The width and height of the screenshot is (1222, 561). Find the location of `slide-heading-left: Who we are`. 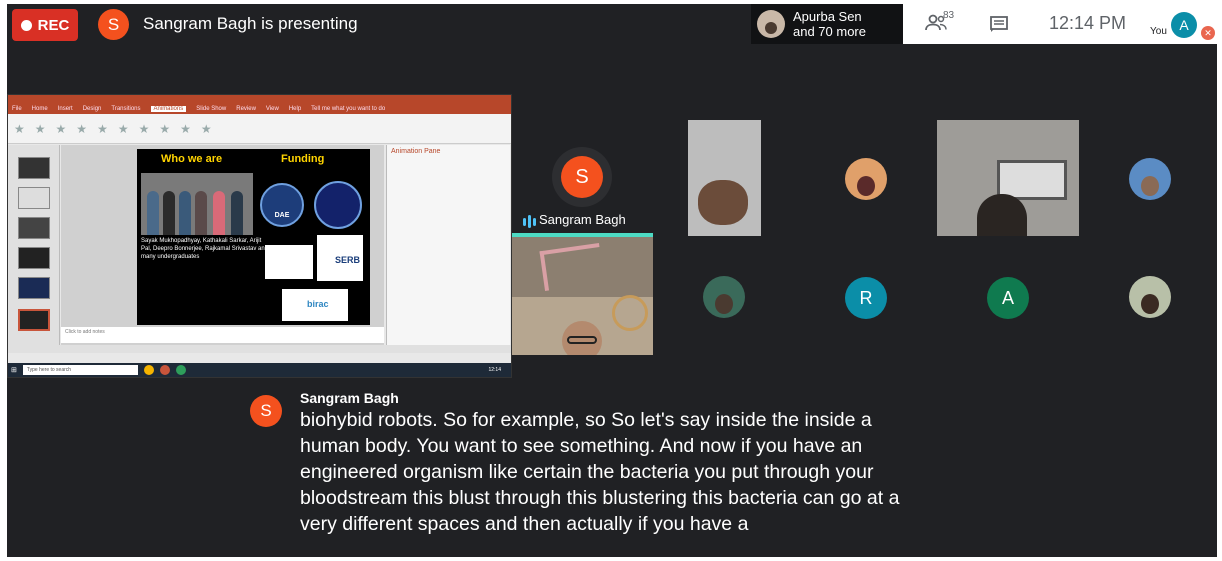

slide-heading-left: Who we are is located at coordinates (192, 159).